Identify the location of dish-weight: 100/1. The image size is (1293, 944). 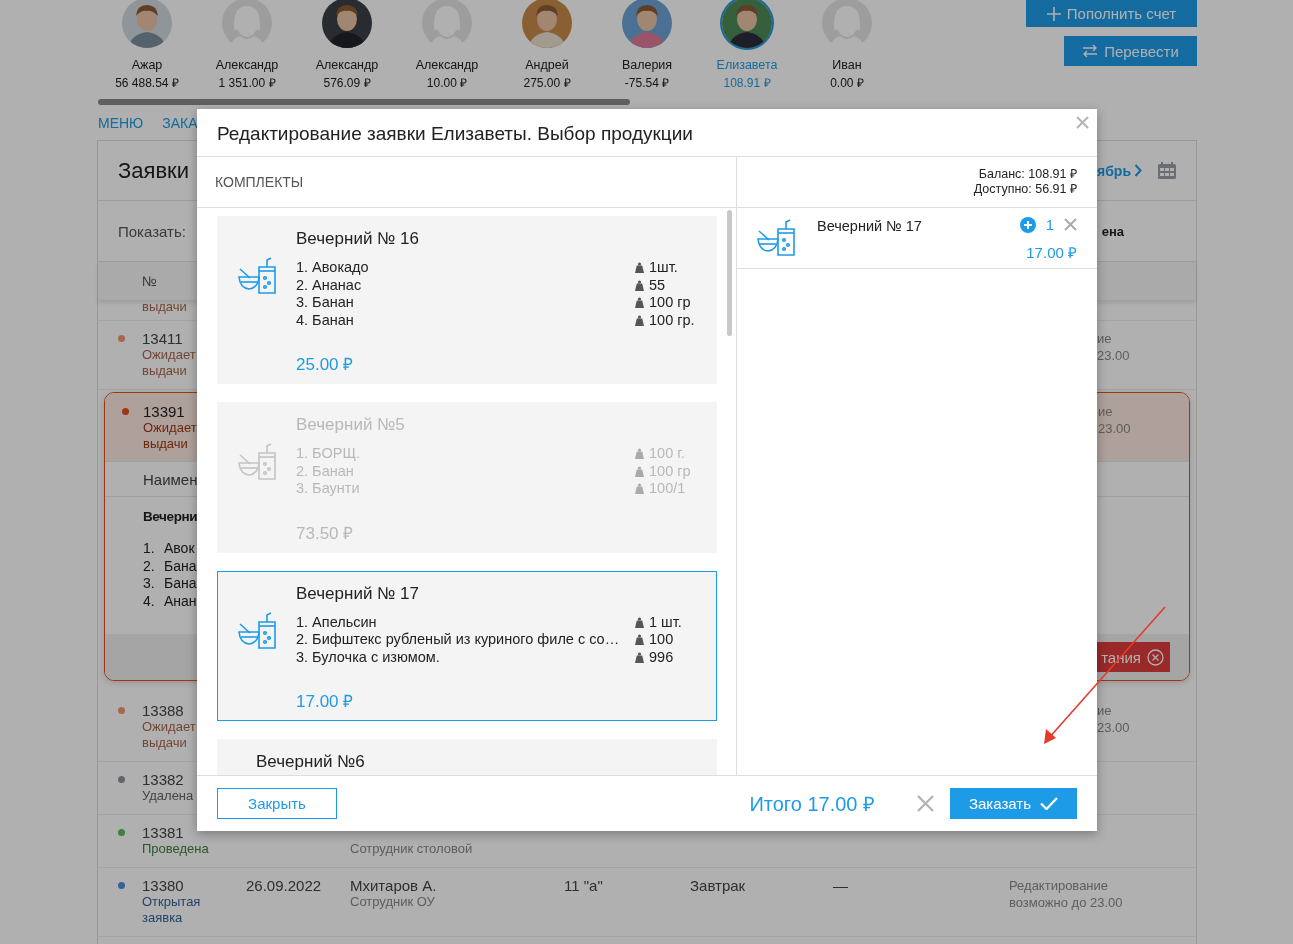
(667, 489).